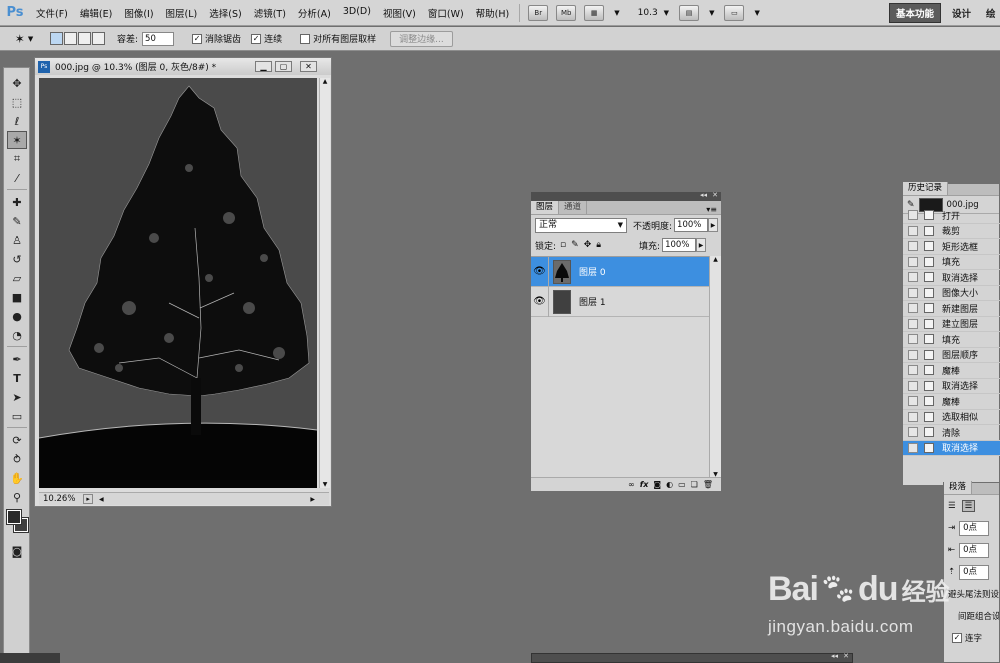  I want to click on adjustment-icon: ◐, so click(669, 484).